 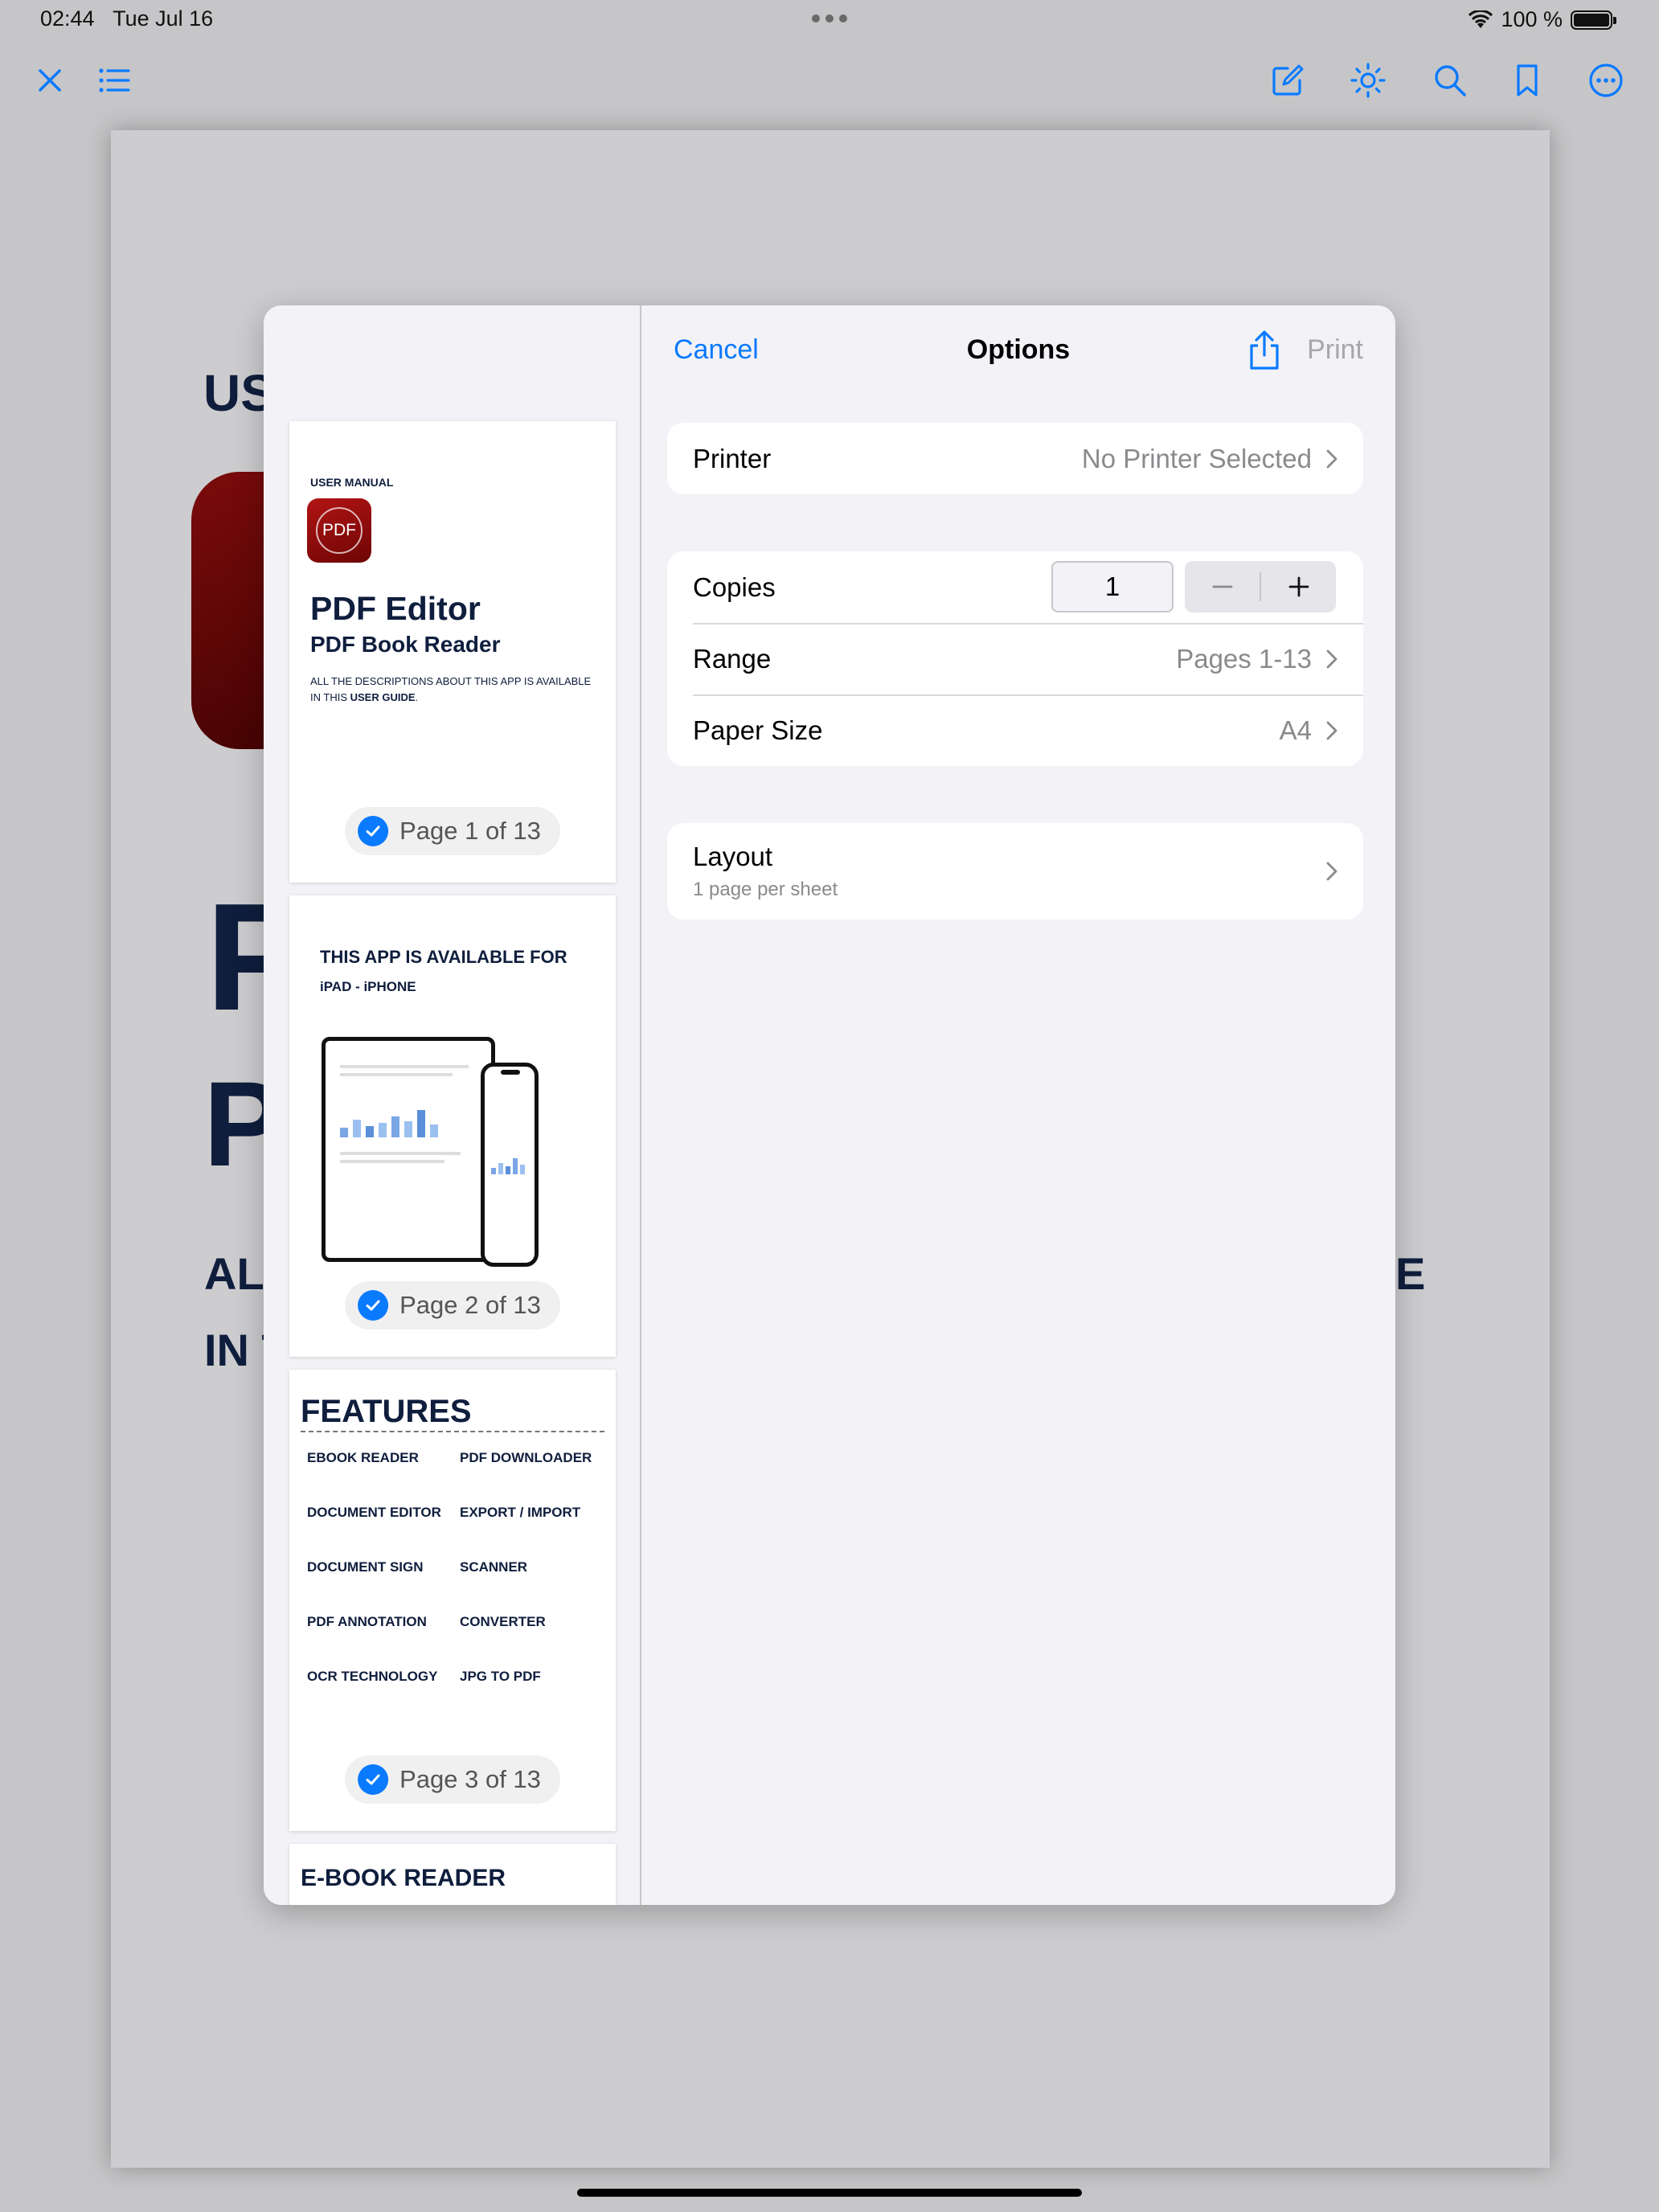 What do you see at coordinates (510, 1165) in the screenshot?
I see `iphone-mockup` at bounding box center [510, 1165].